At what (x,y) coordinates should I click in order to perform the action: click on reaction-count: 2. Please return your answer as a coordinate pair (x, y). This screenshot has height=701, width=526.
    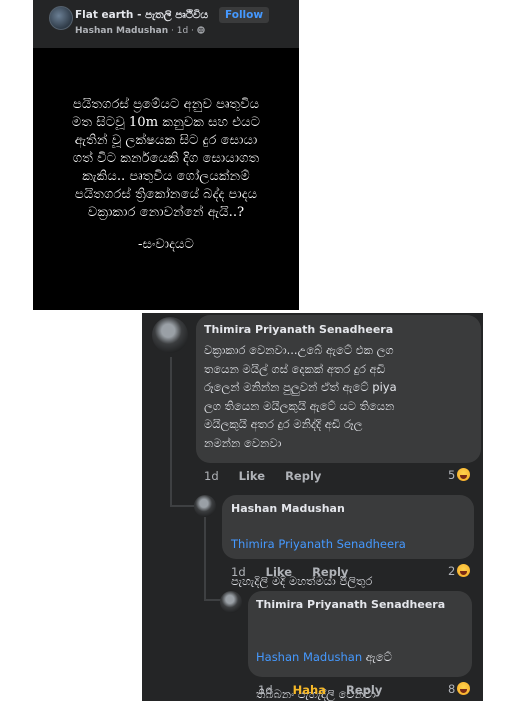
    Looking at the image, I should click on (459, 571).